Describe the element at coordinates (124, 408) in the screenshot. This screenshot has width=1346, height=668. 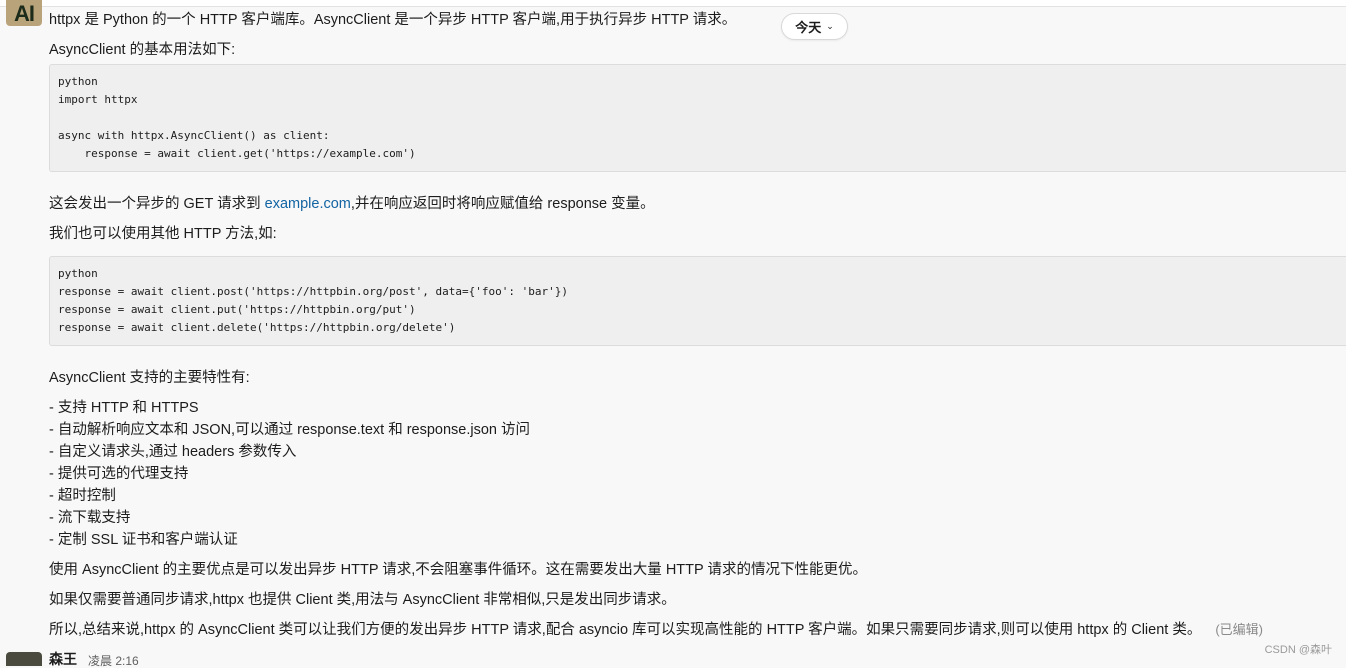
I see `feature-item: - 支持 HTTP 和 HTTPS` at that location.